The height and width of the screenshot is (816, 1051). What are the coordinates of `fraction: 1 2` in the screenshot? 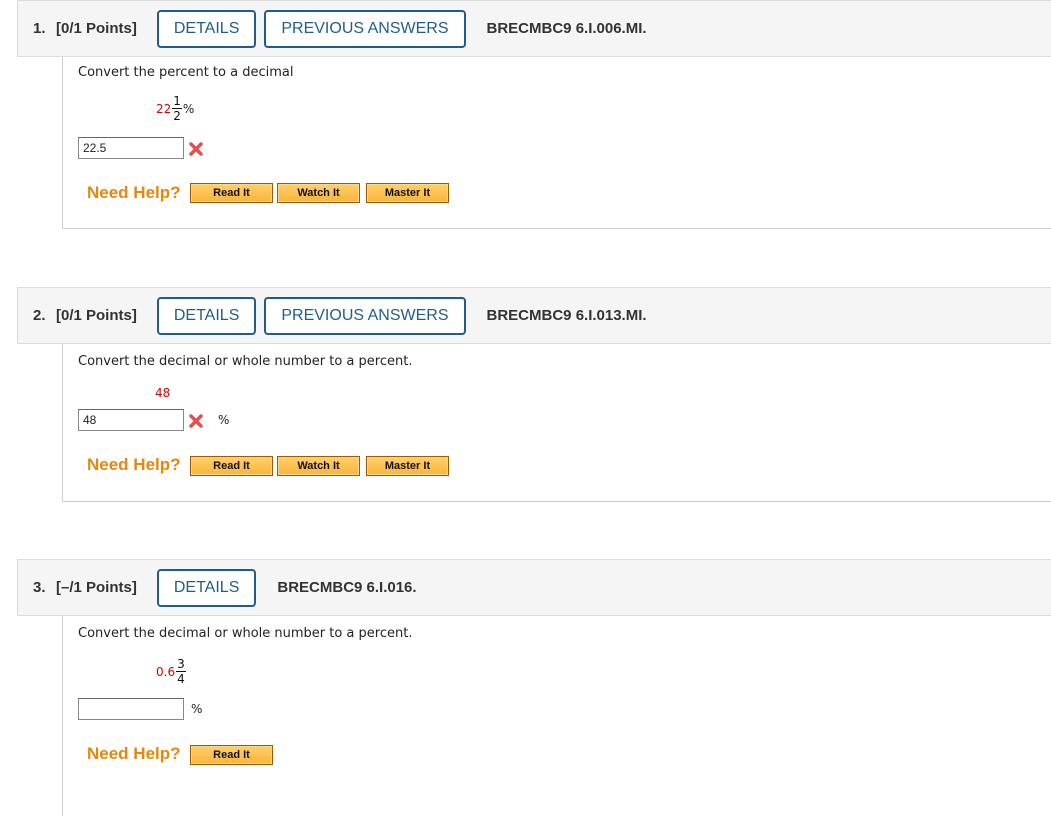 It's located at (177, 108).